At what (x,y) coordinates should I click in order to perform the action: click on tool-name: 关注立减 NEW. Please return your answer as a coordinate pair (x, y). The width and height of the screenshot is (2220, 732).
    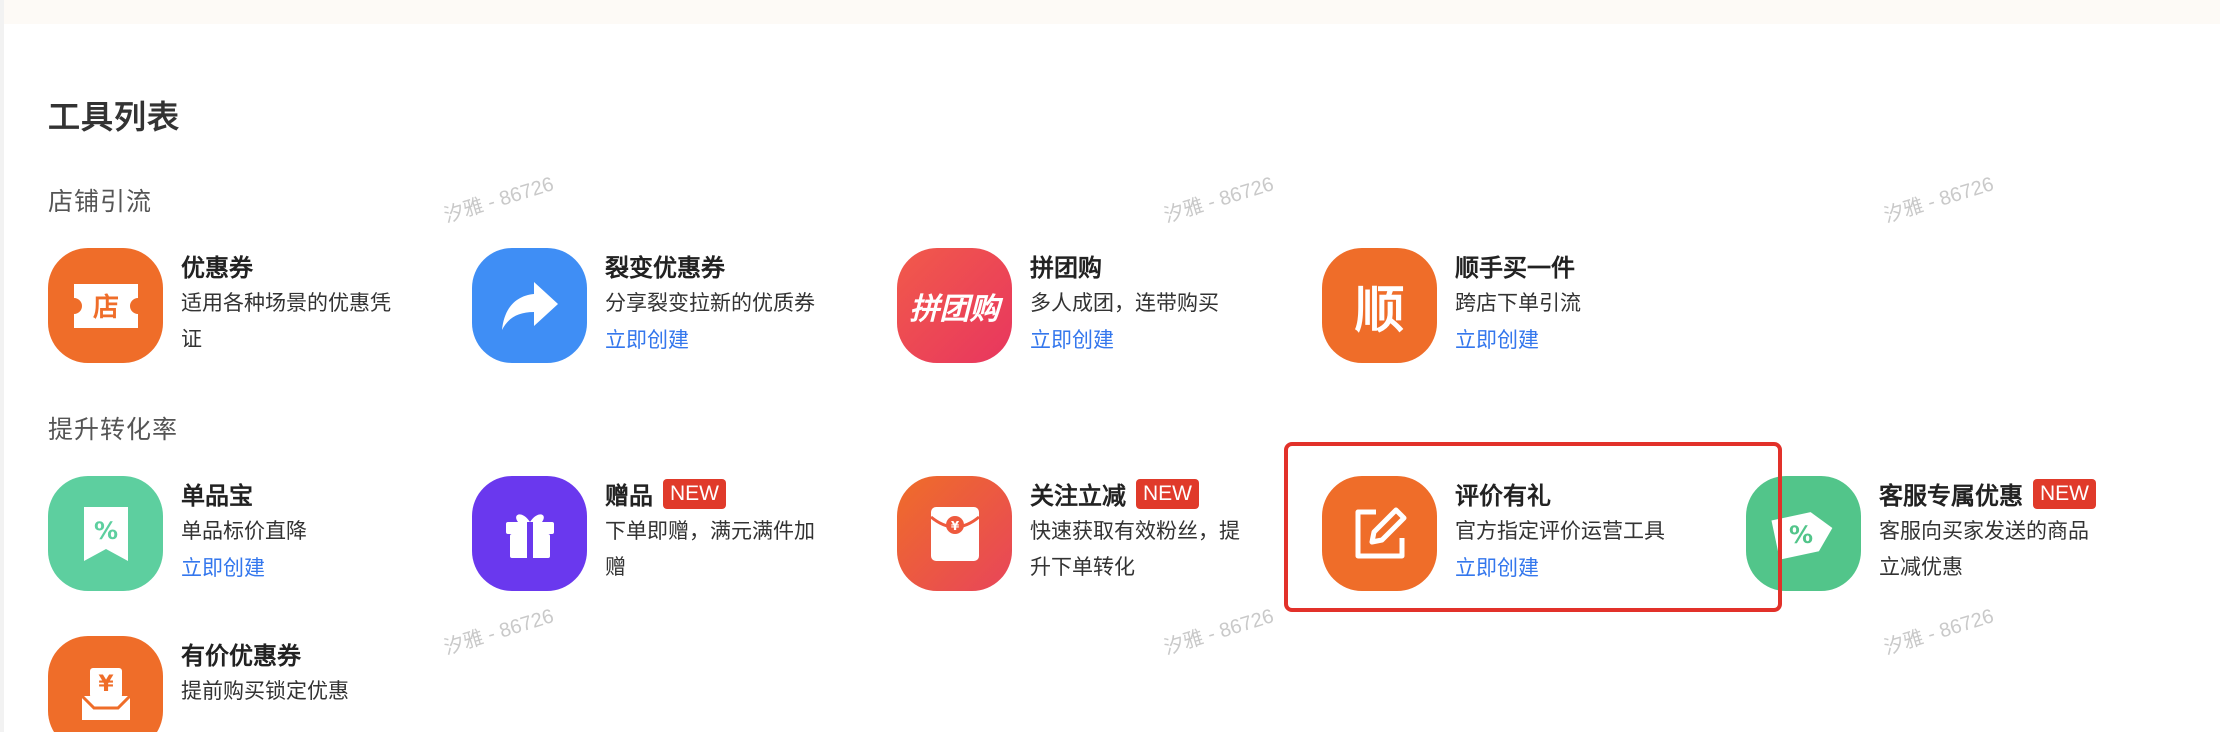
    Looking at the image, I should click on (1114, 493).